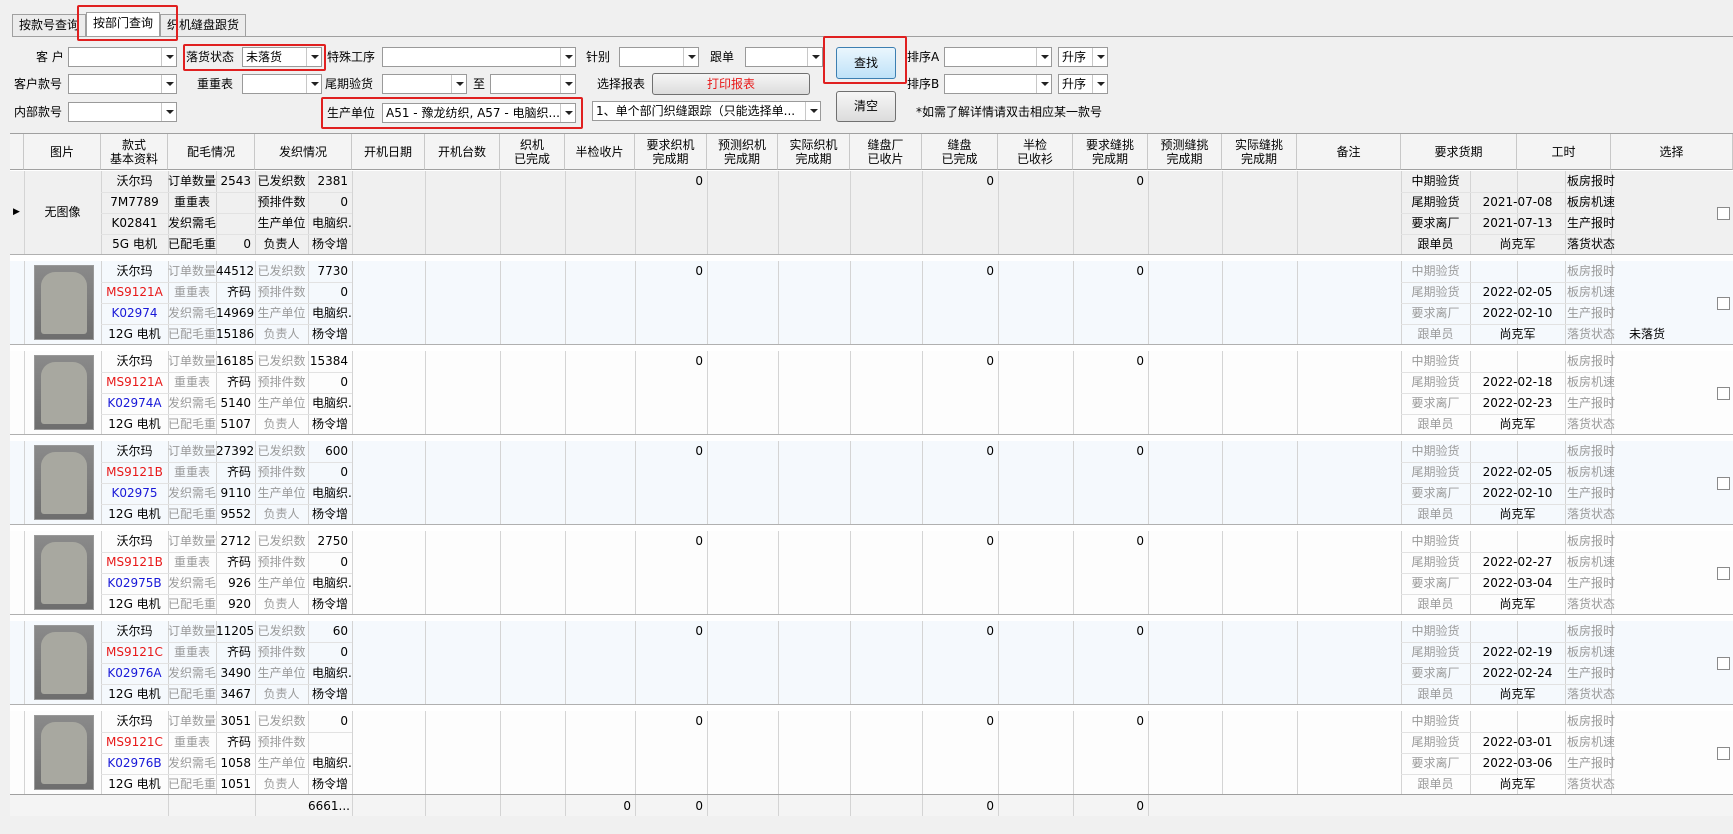  Describe the element at coordinates (1672, 152) in the screenshot. I see `column-header: 选择` at that location.